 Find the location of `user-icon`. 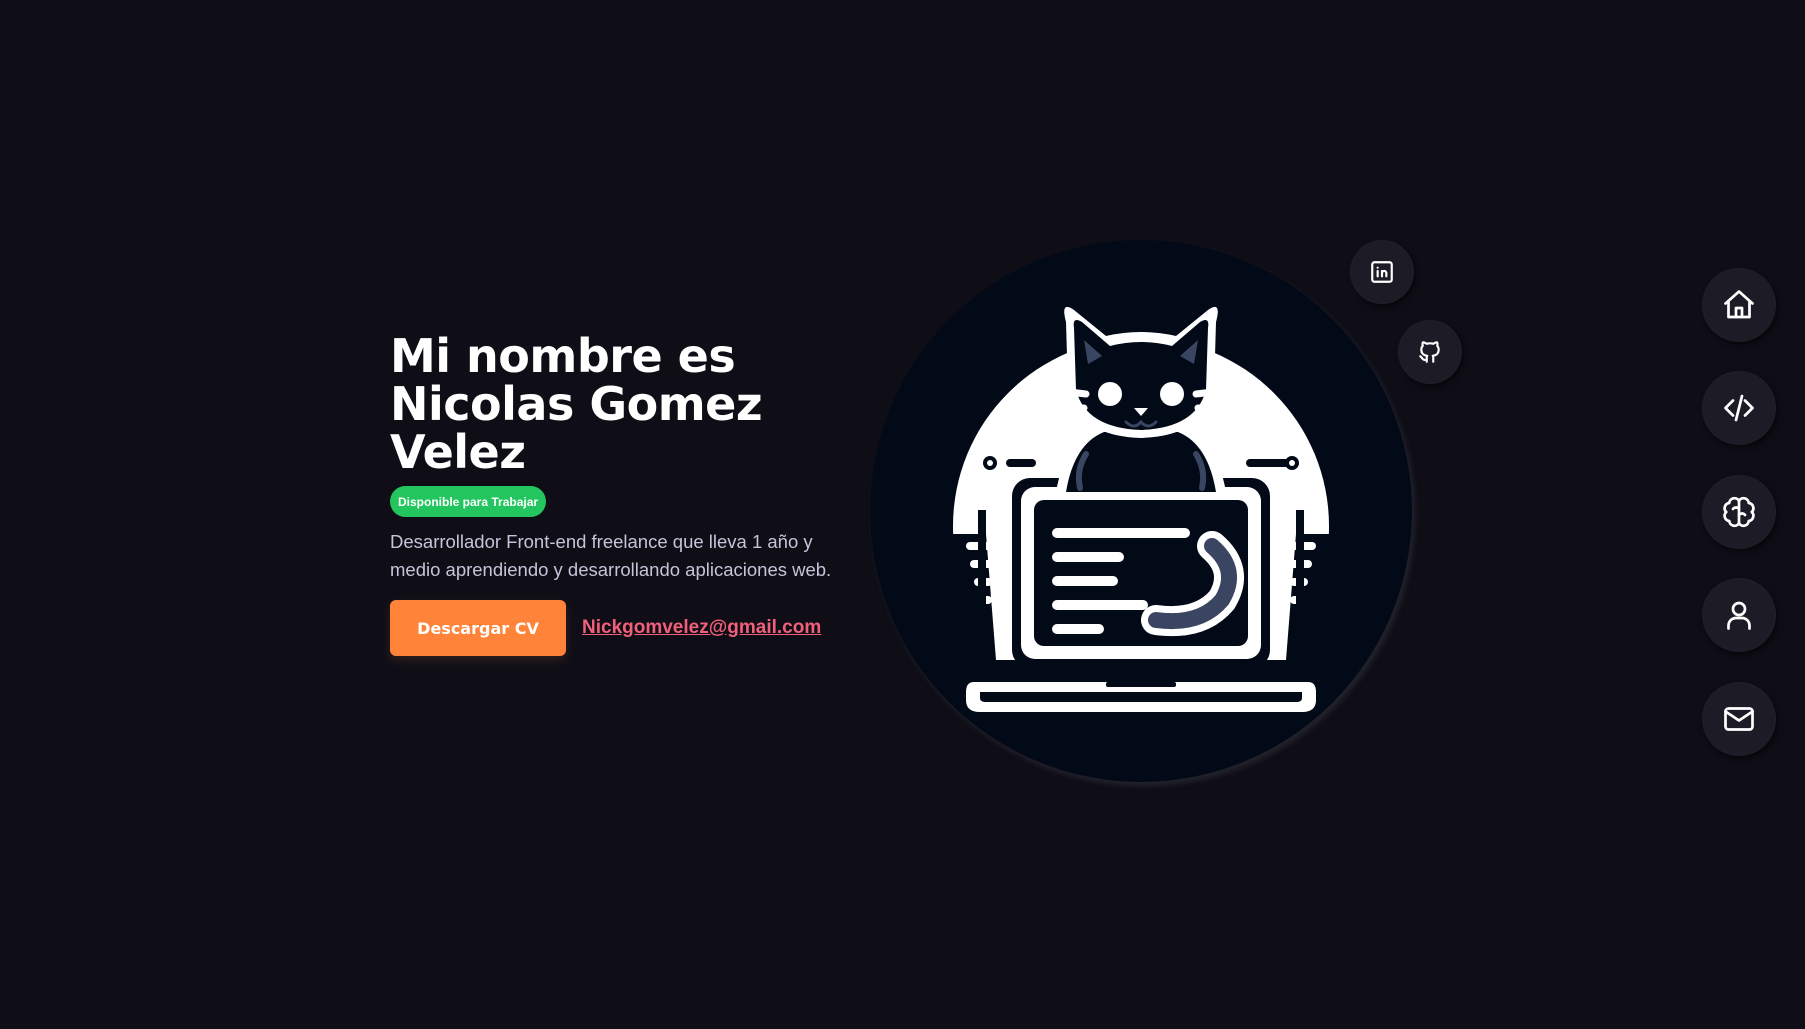

user-icon is located at coordinates (1739, 615).